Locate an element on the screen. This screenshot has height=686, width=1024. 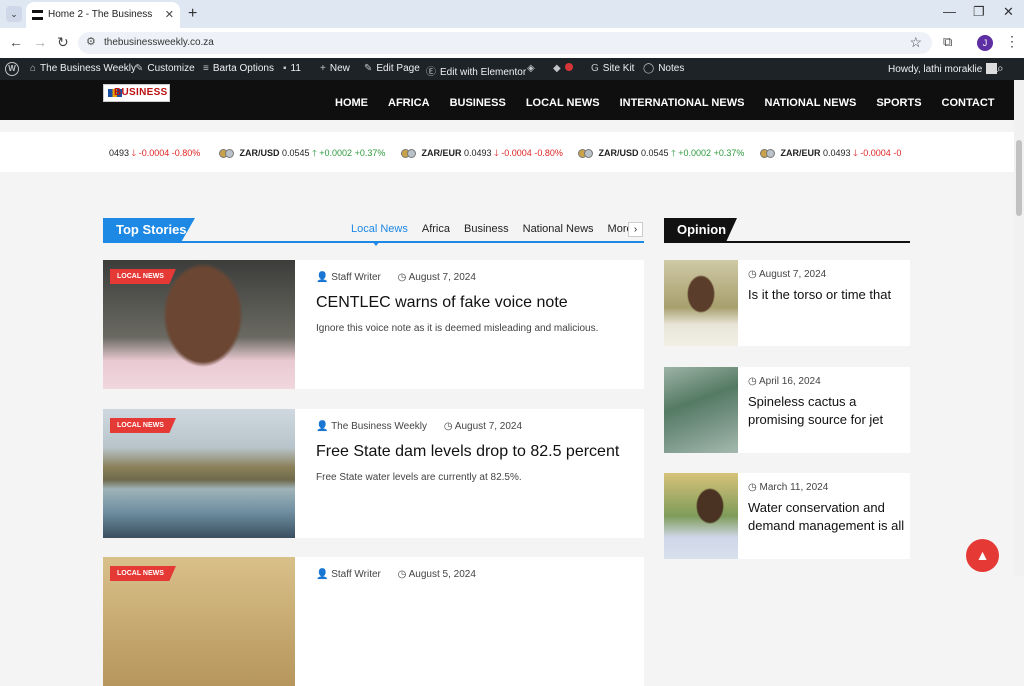
tab-africa: Africa is located at coordinates (436, 229).